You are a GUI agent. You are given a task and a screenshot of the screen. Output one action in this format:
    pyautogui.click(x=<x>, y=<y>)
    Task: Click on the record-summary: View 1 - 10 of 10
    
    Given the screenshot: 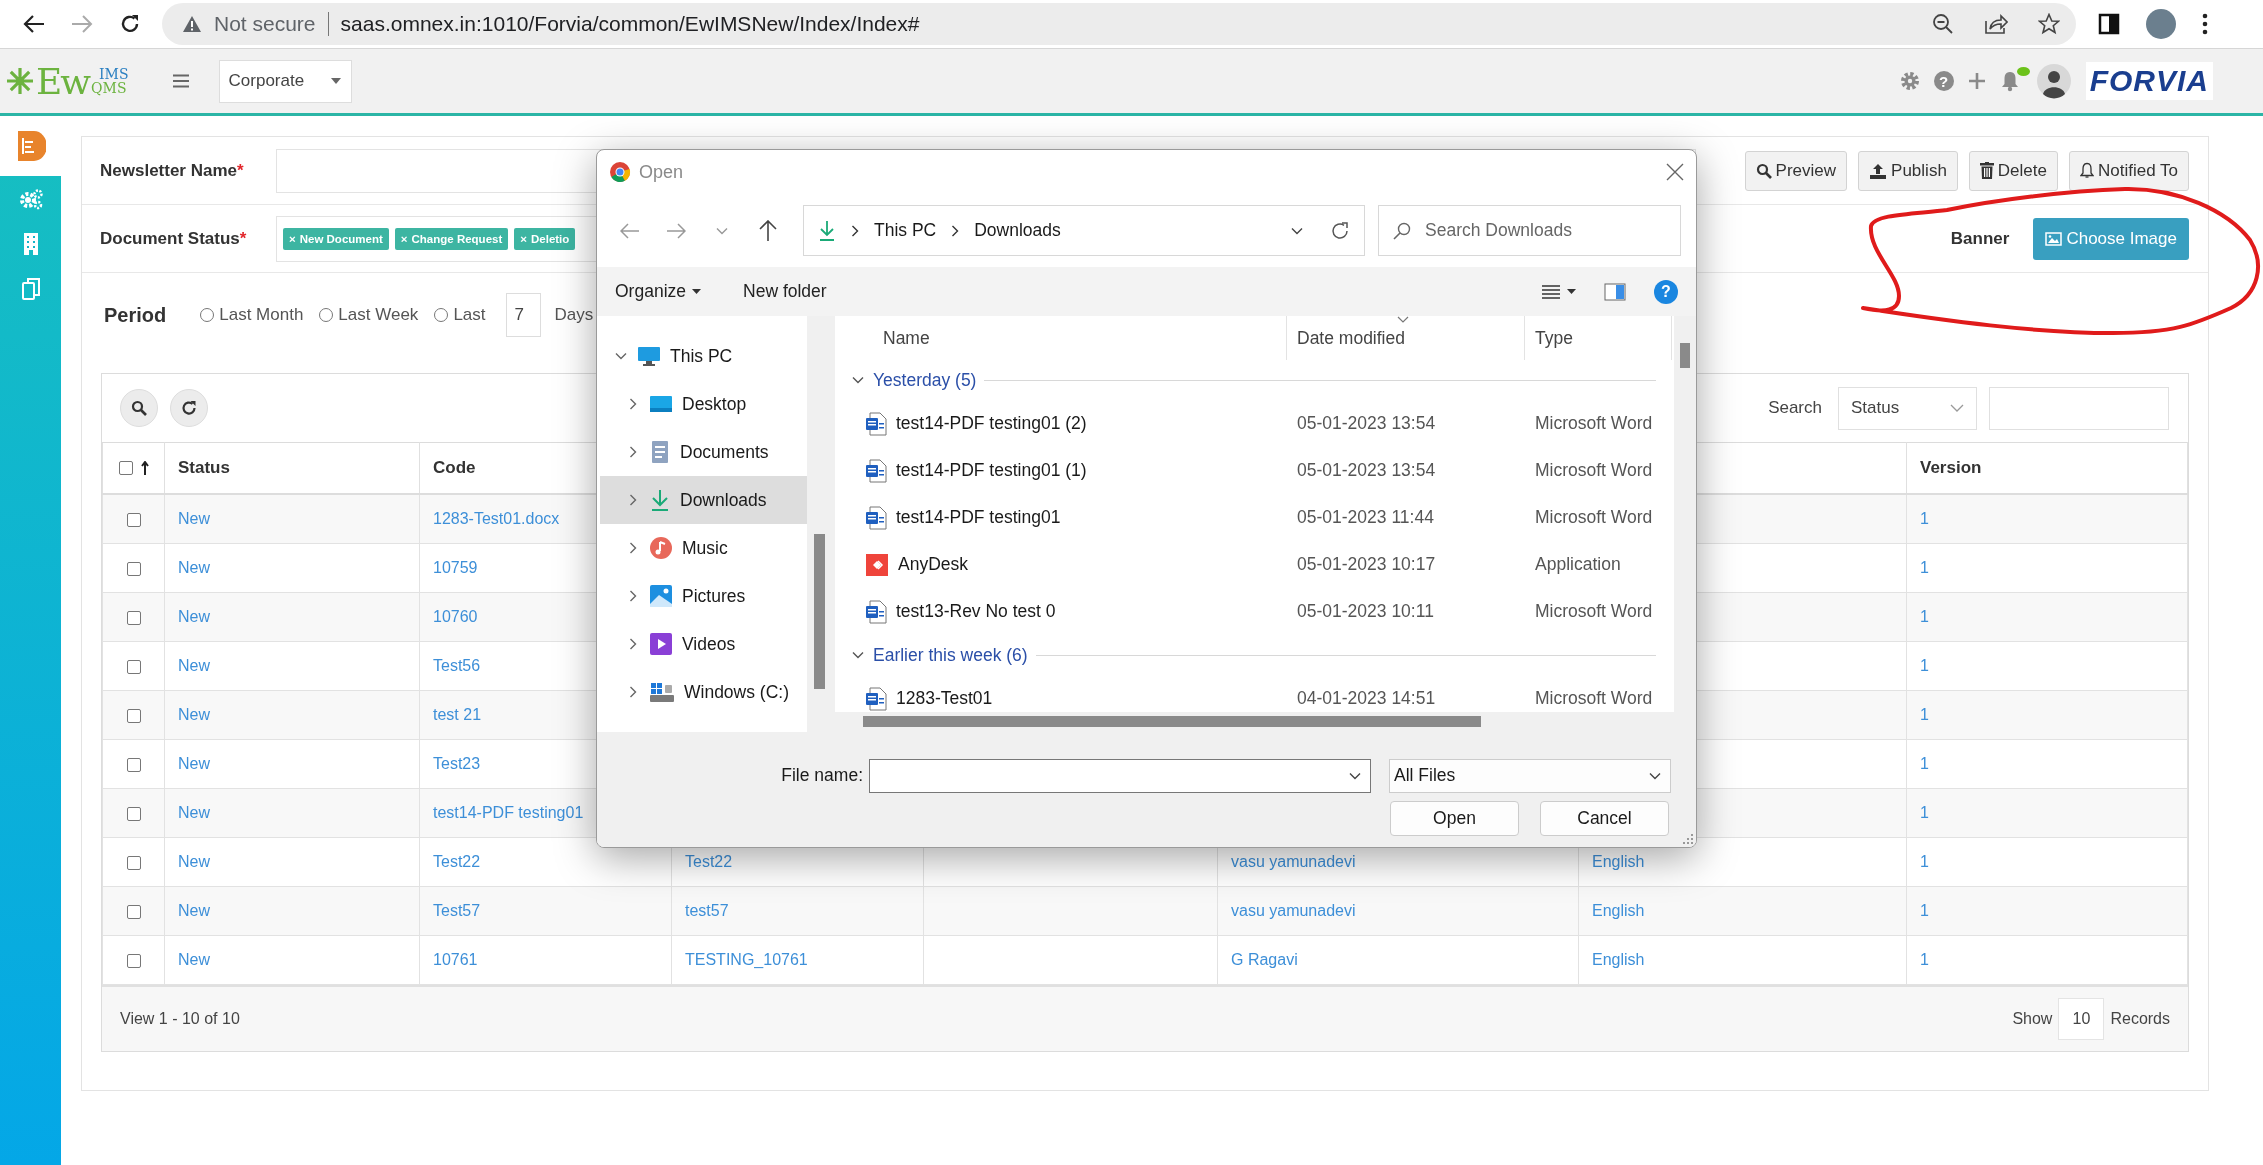 What is the action you would take?
    pyautogui.click(x=180, y=1019)
    